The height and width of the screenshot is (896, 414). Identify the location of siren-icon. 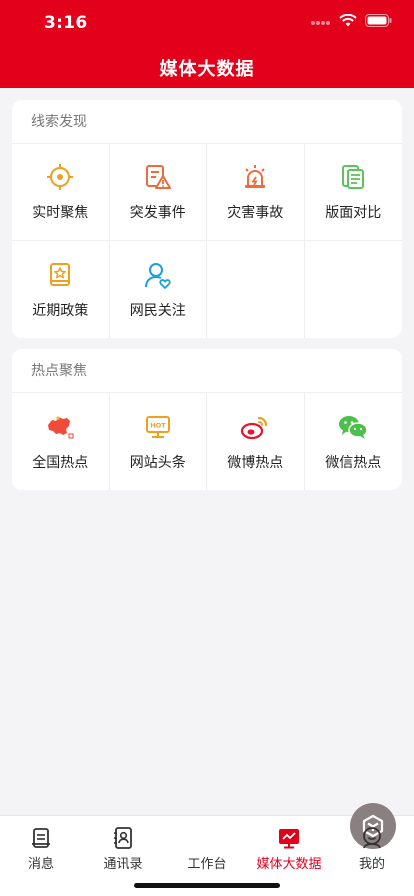
(255, 176).